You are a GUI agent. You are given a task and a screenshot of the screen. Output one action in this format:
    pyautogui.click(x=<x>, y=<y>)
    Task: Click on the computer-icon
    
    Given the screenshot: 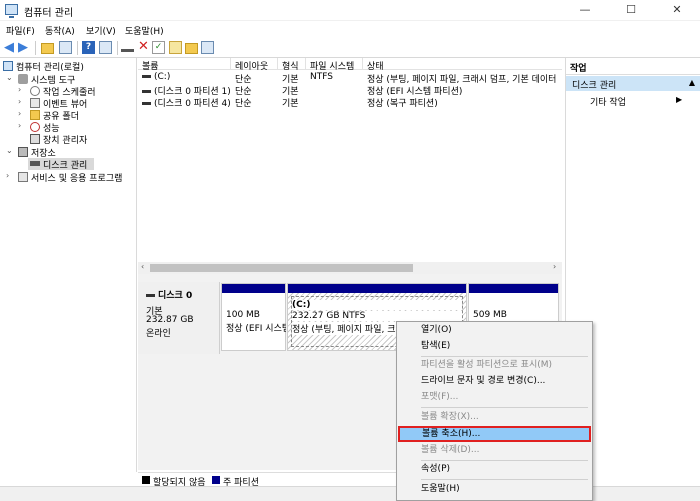 What is the action you would take?
    pyautogui.click(x=8, y=66)
    